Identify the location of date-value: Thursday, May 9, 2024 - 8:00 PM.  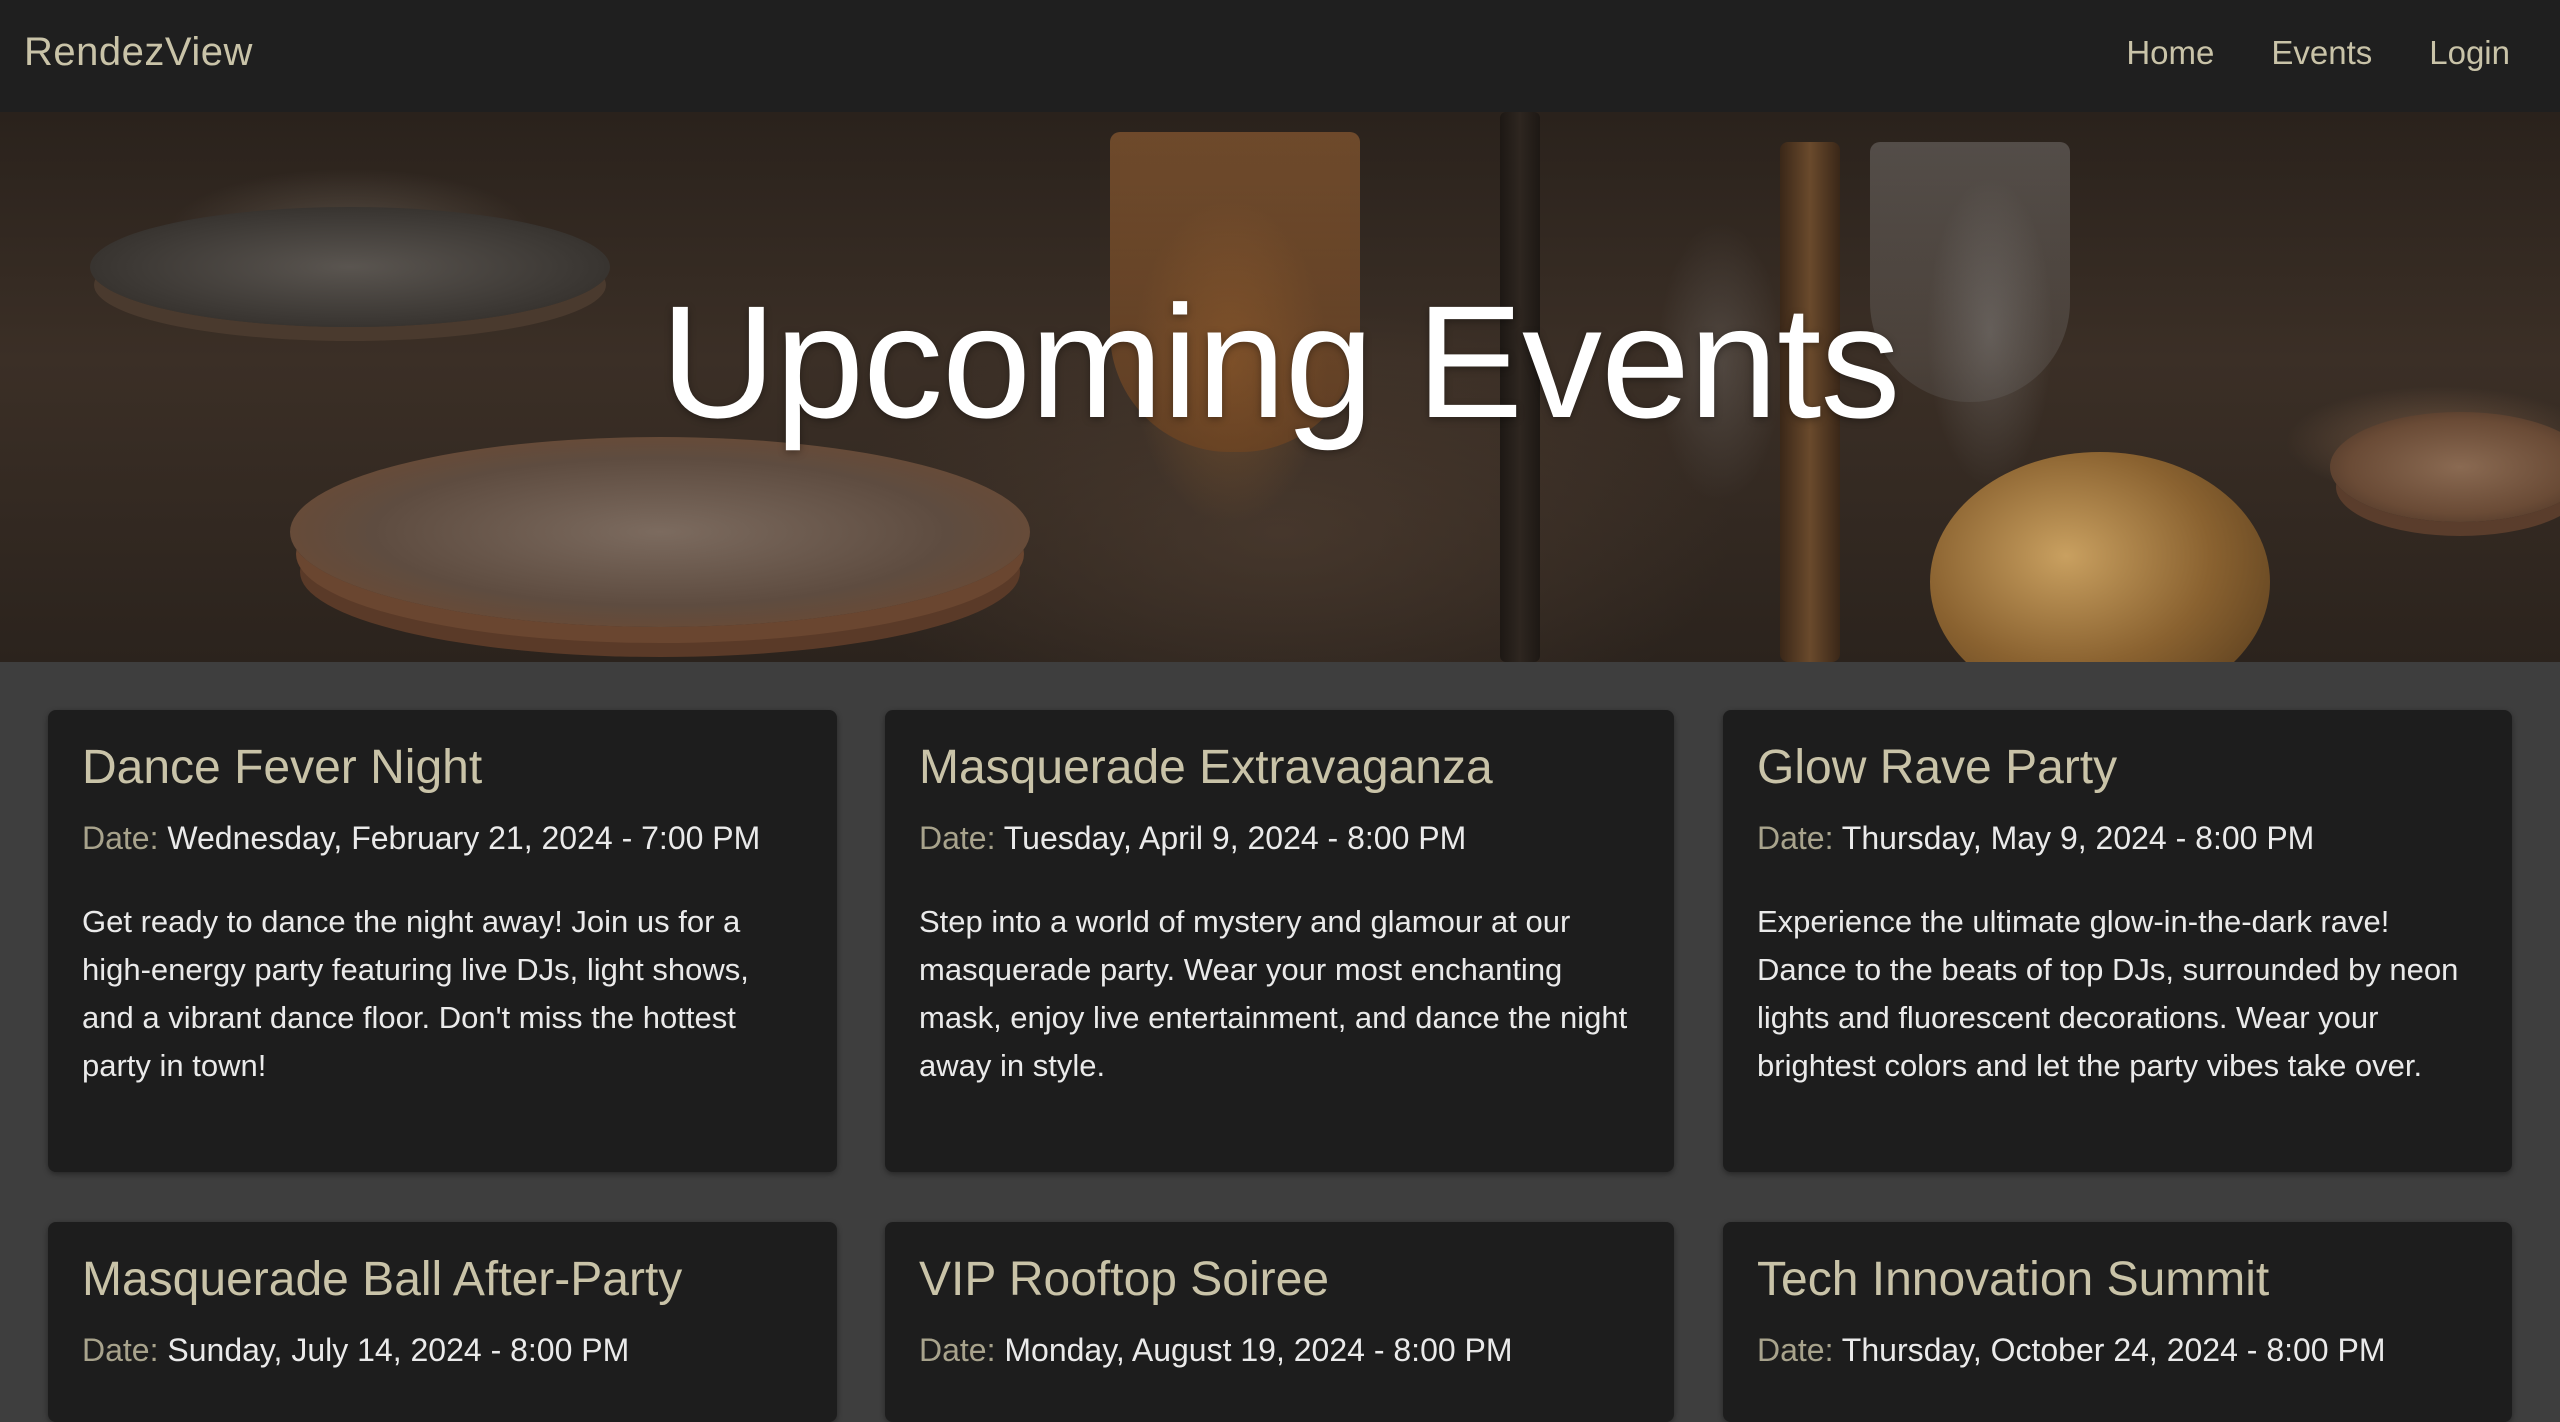
(2078, 838).